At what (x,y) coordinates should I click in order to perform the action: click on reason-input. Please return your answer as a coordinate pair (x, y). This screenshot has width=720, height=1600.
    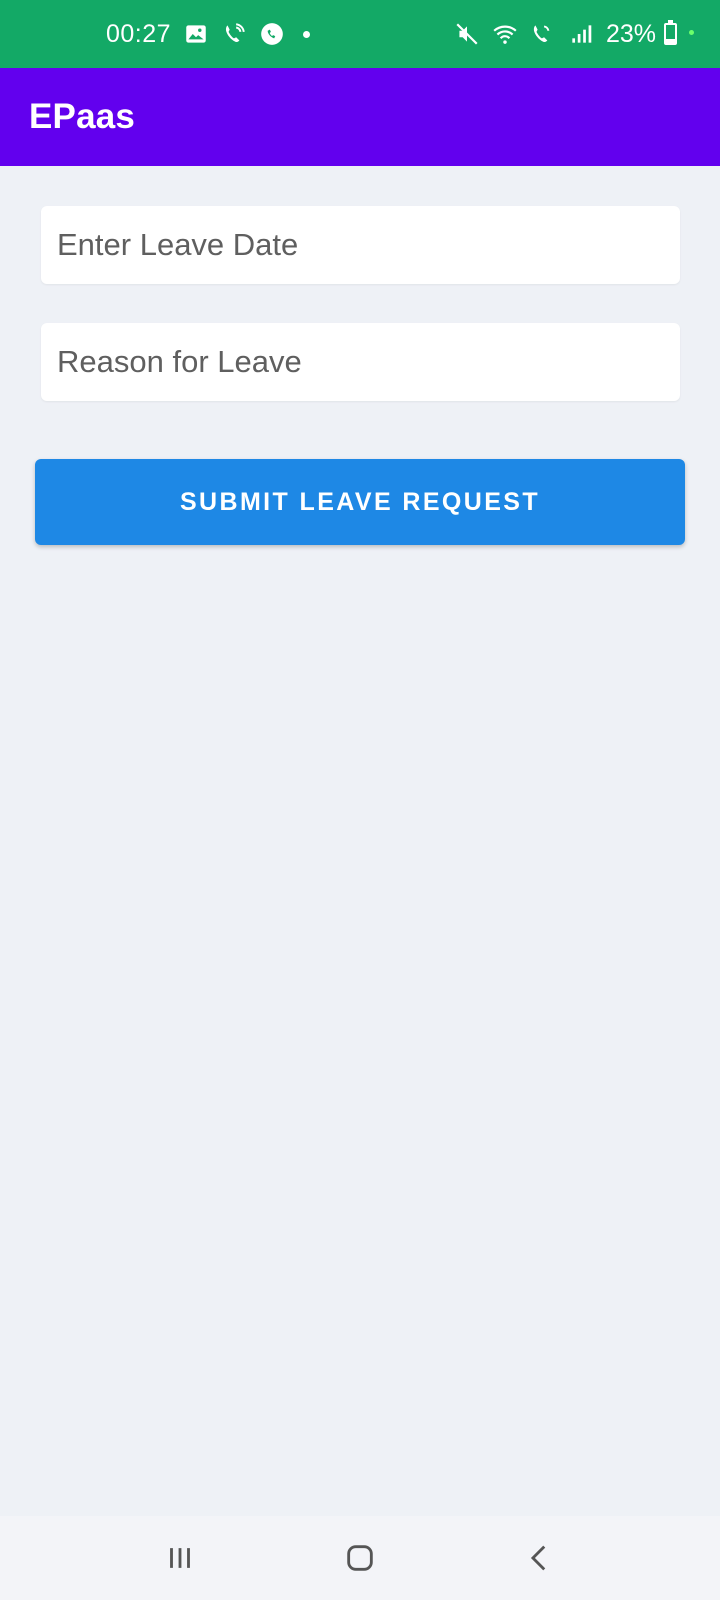
    Looking at the image, I should click on (368, 362).